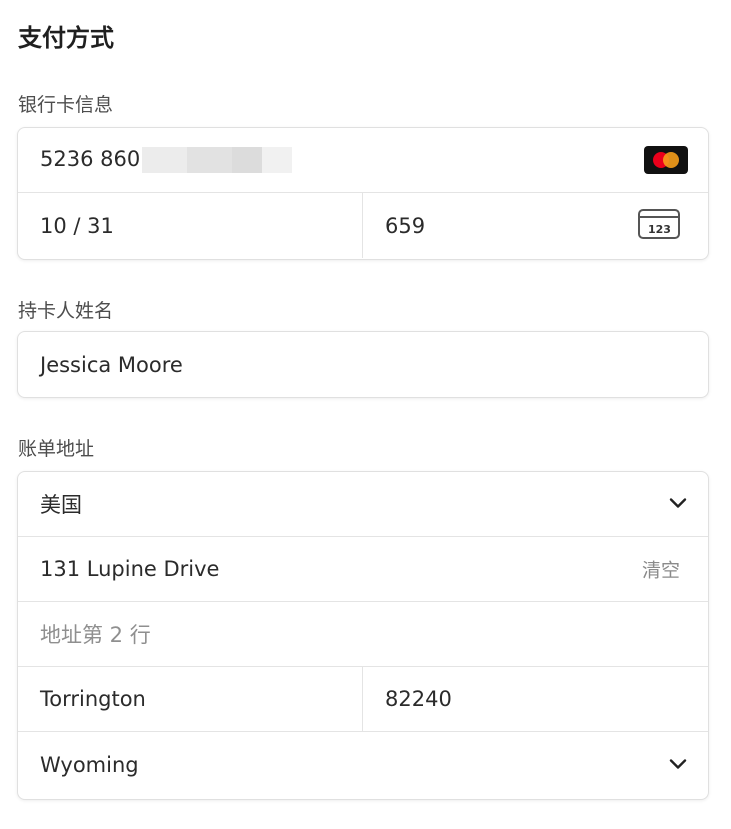 The image size is (731, 829). I want to click on page-title: 支付方式, so click(66, 38).